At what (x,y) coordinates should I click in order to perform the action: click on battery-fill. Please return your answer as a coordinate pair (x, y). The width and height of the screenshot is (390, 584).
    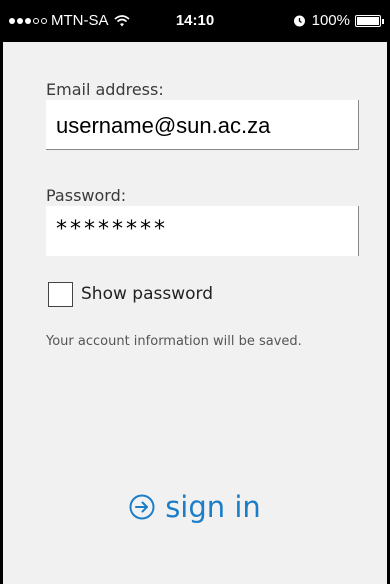
    Looking at the image, I should click on (368, 20).